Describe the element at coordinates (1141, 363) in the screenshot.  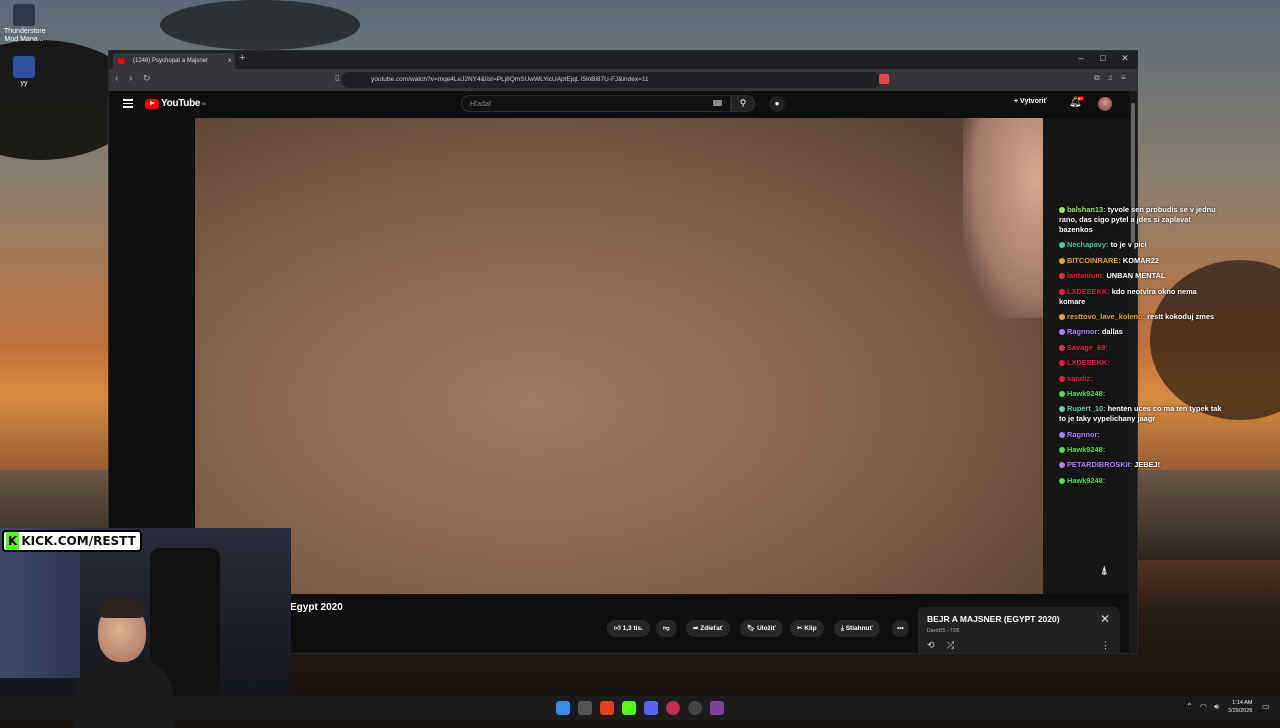
I see `chat-message: LXDEEEKK:` at that location.